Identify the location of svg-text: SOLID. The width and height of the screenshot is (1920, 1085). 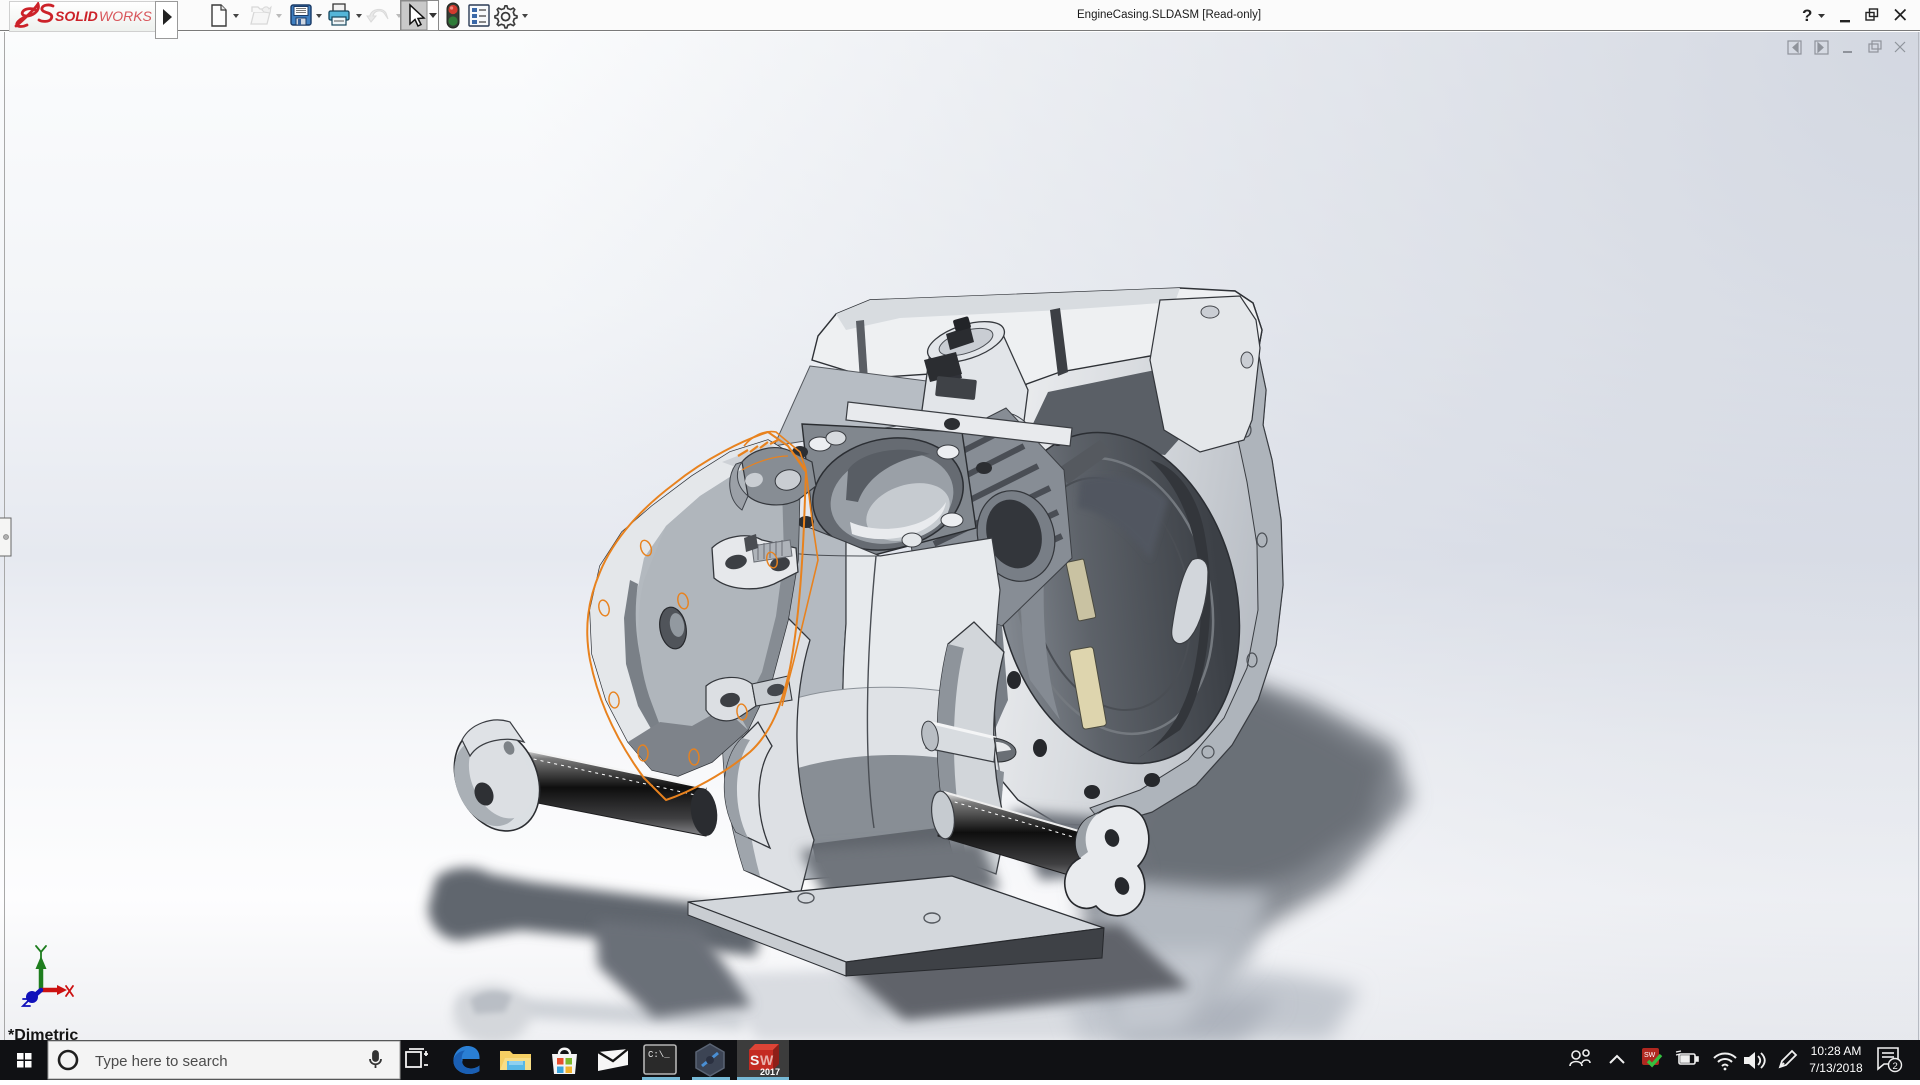
(76, 16).